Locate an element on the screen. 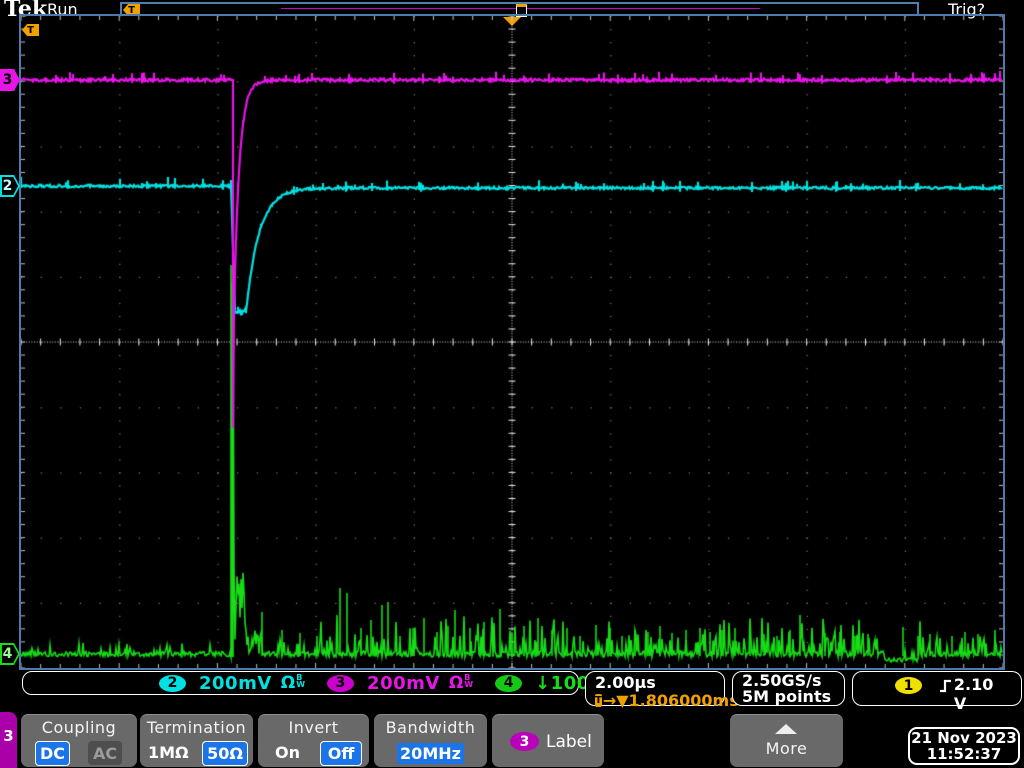  more-up-icon is located at coordinates (786, 729).